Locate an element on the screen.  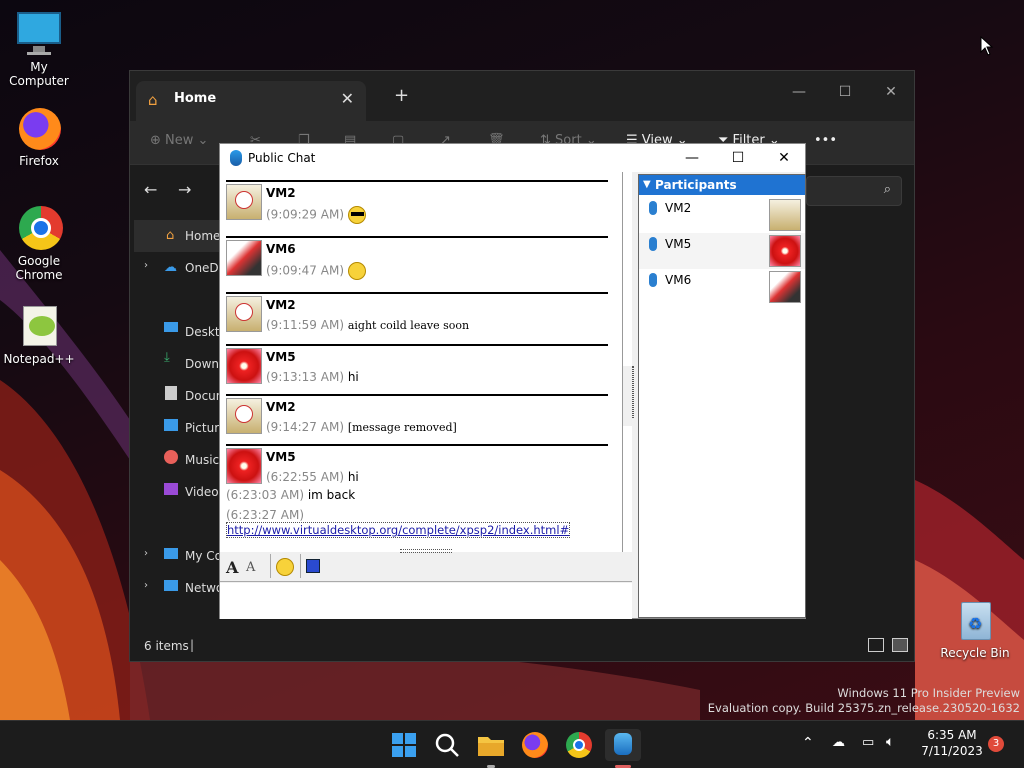
firefox-taskbar-button is located at coordinates (535, 745).